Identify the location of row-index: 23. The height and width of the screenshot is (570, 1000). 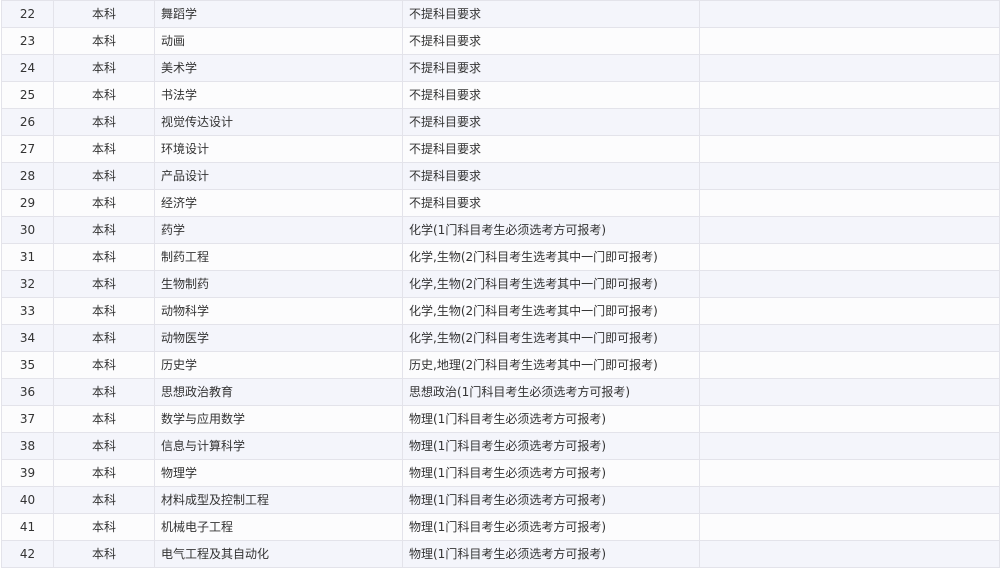
(27, 41).